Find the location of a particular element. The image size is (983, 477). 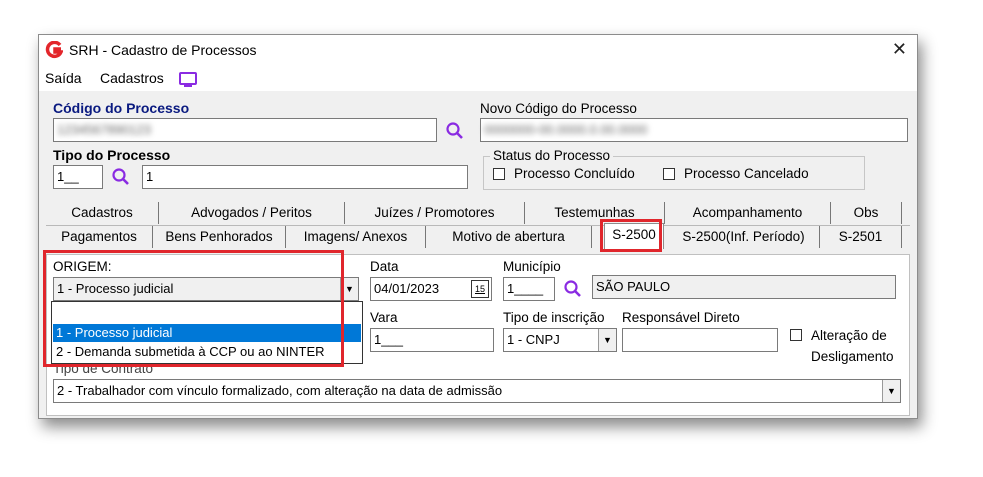

tab-acompanhamento: Acompanhamento is located at coordinates (748, 213).